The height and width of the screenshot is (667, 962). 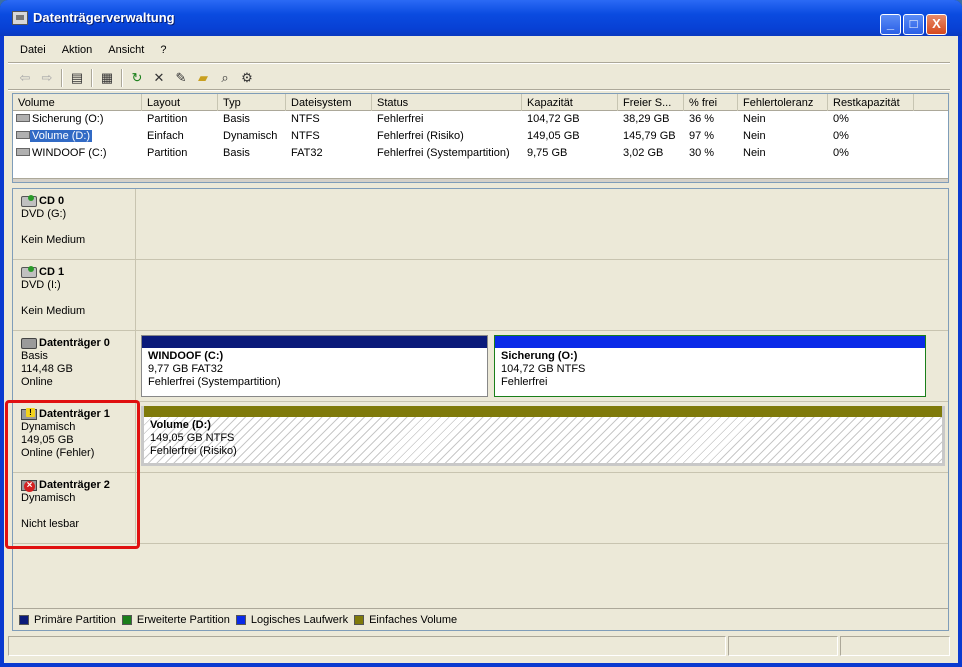 I want to click on column-header-volume: Volume, so click(x=77, y=102).